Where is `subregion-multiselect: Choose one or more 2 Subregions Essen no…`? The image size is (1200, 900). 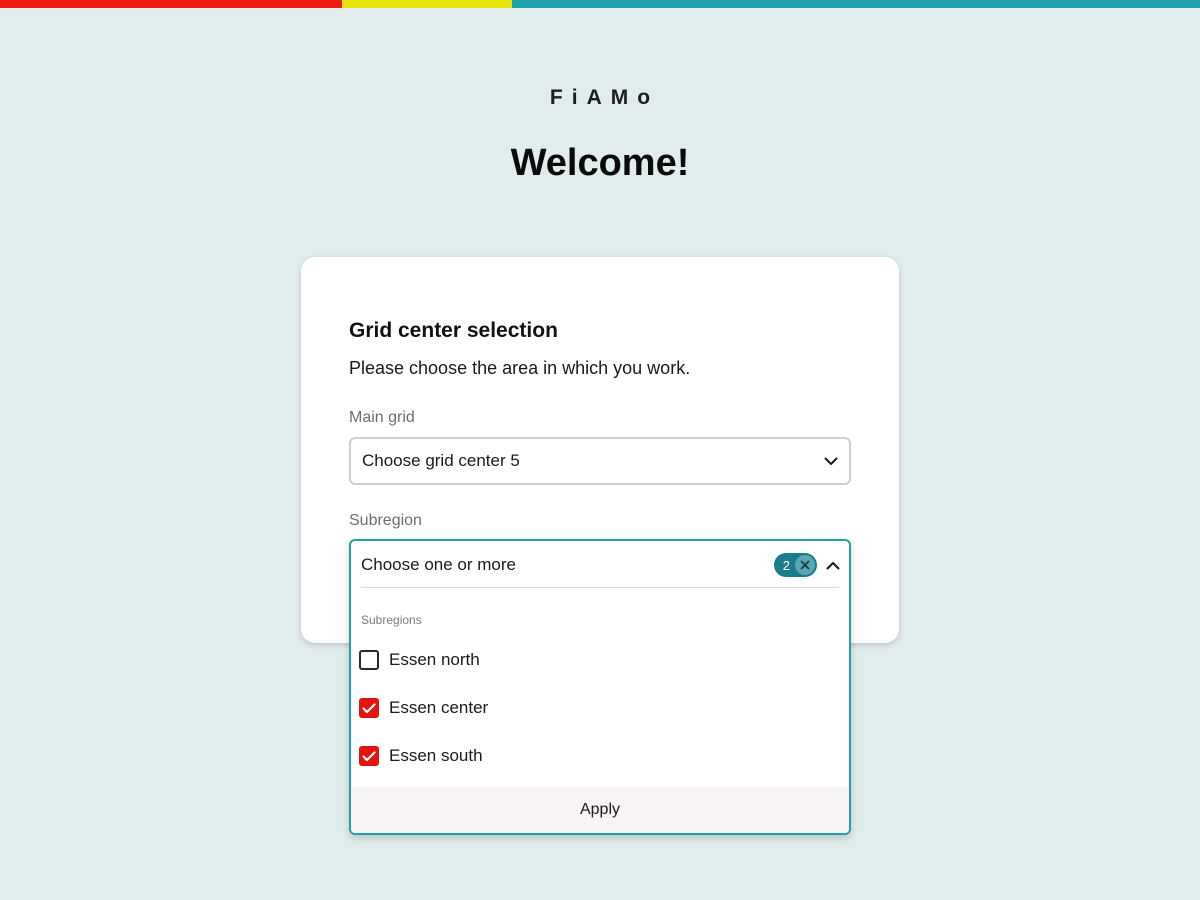 subregion-multiselect: Choose one or more 2 Subregions Essen no… is located at coordinates (600, 687).